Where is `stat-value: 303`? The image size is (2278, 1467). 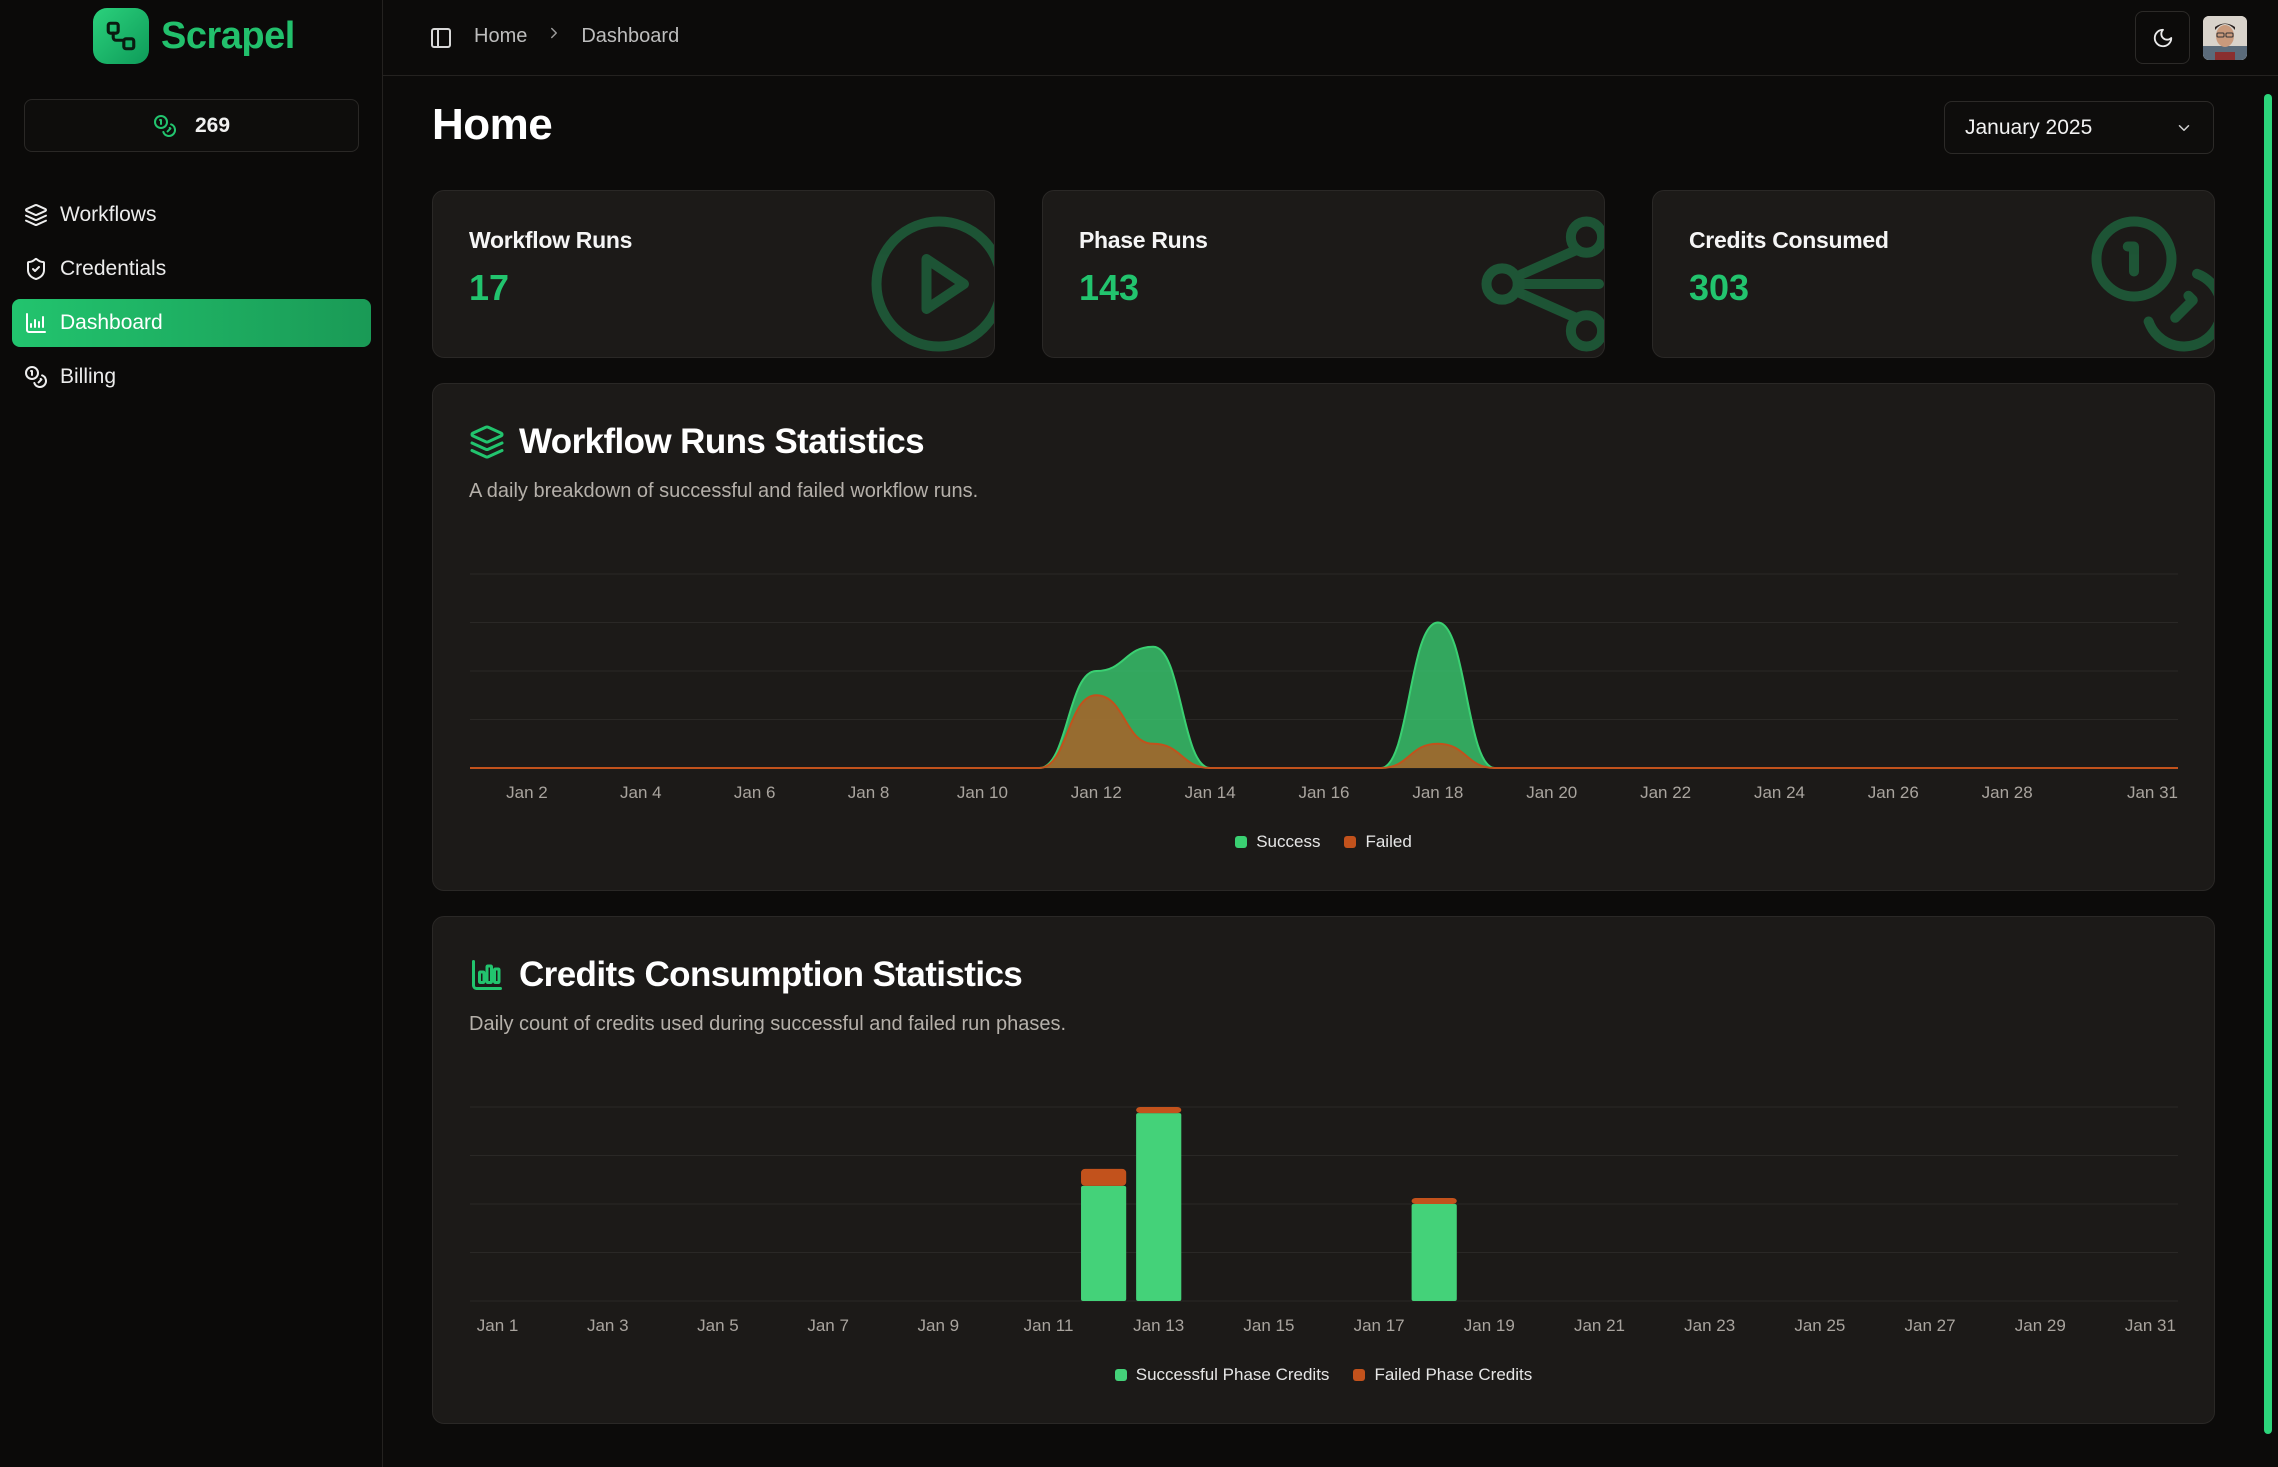
stat-value: 303 is located at coordinates (1719, 287).